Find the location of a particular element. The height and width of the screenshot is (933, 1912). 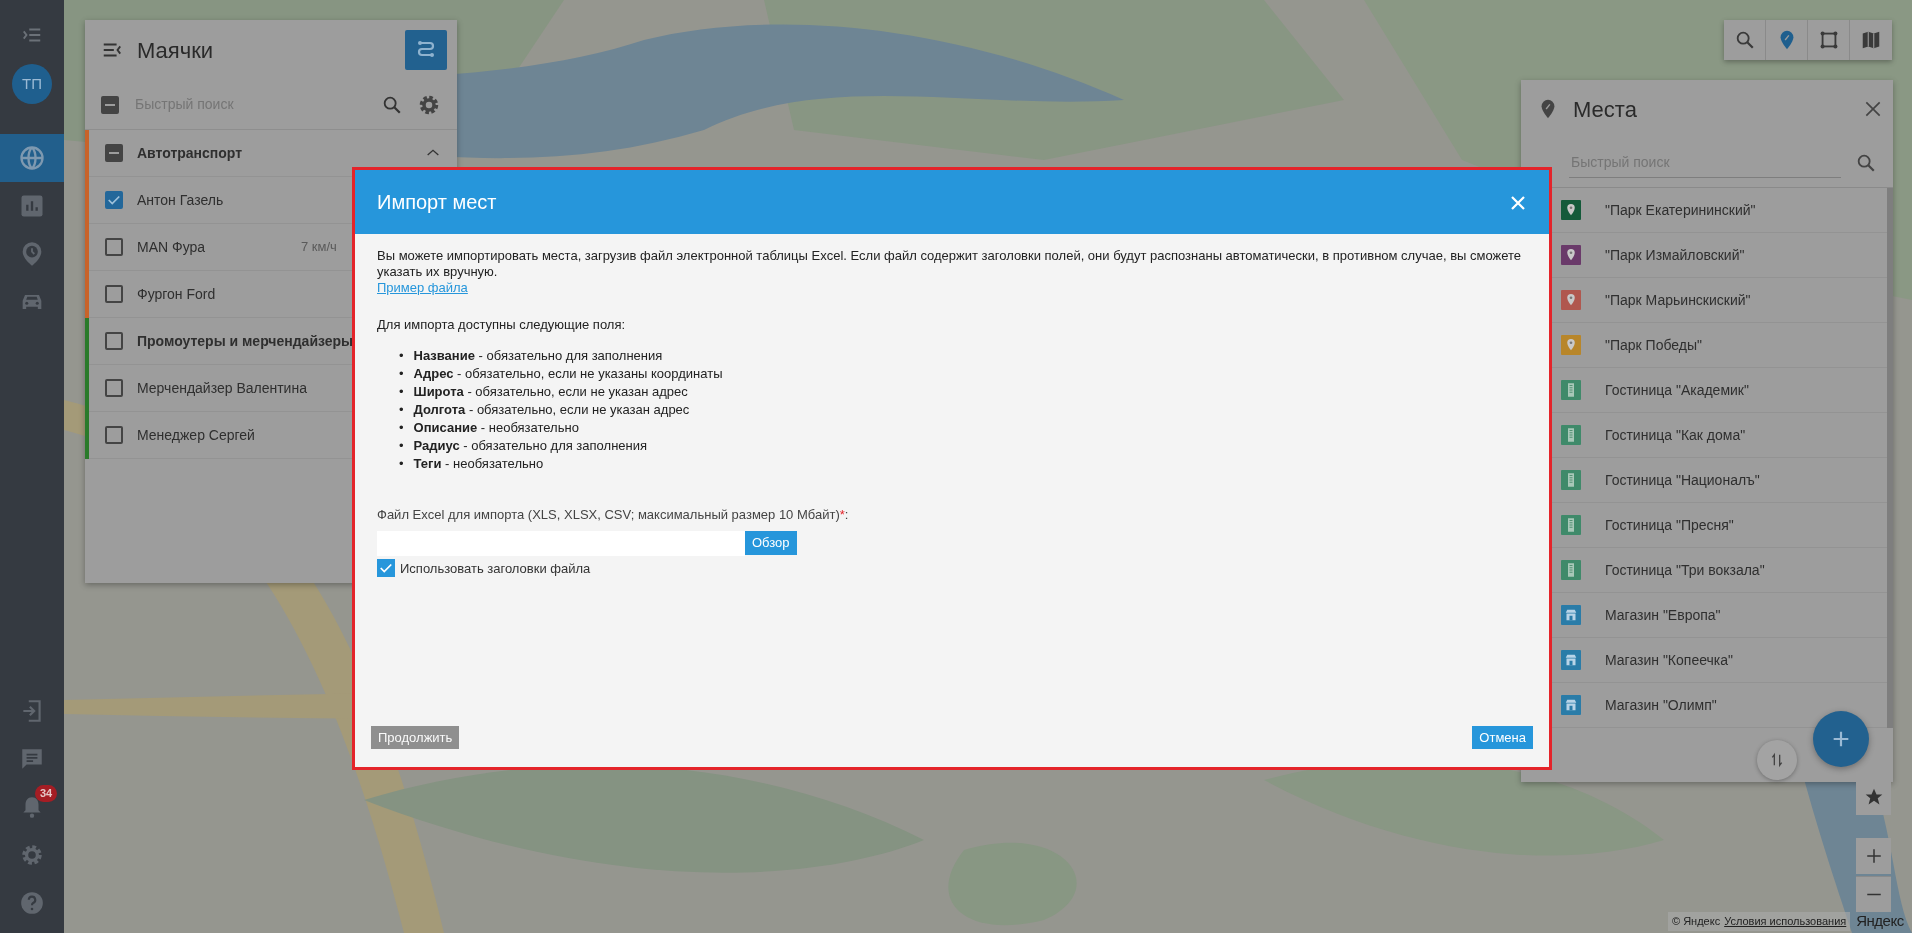

routes-button is located at coordinates (426, 50).